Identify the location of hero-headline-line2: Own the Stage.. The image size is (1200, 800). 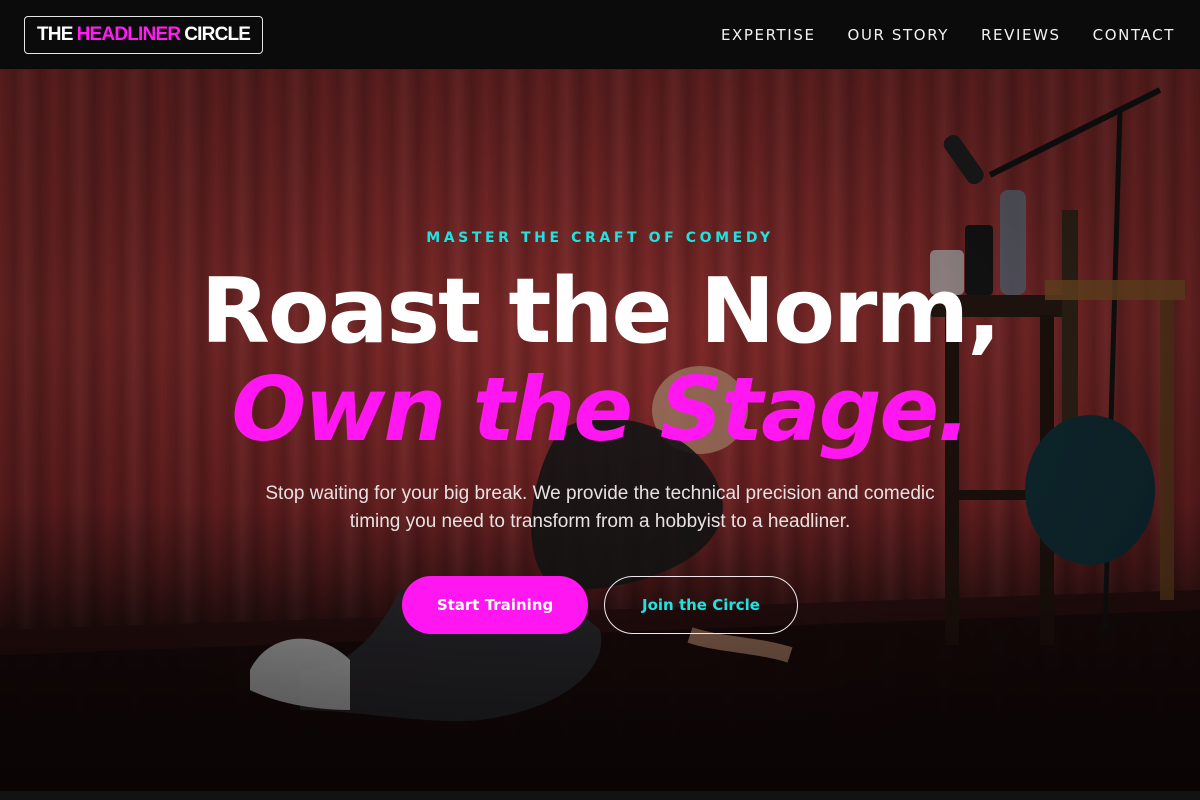
(600, 409).